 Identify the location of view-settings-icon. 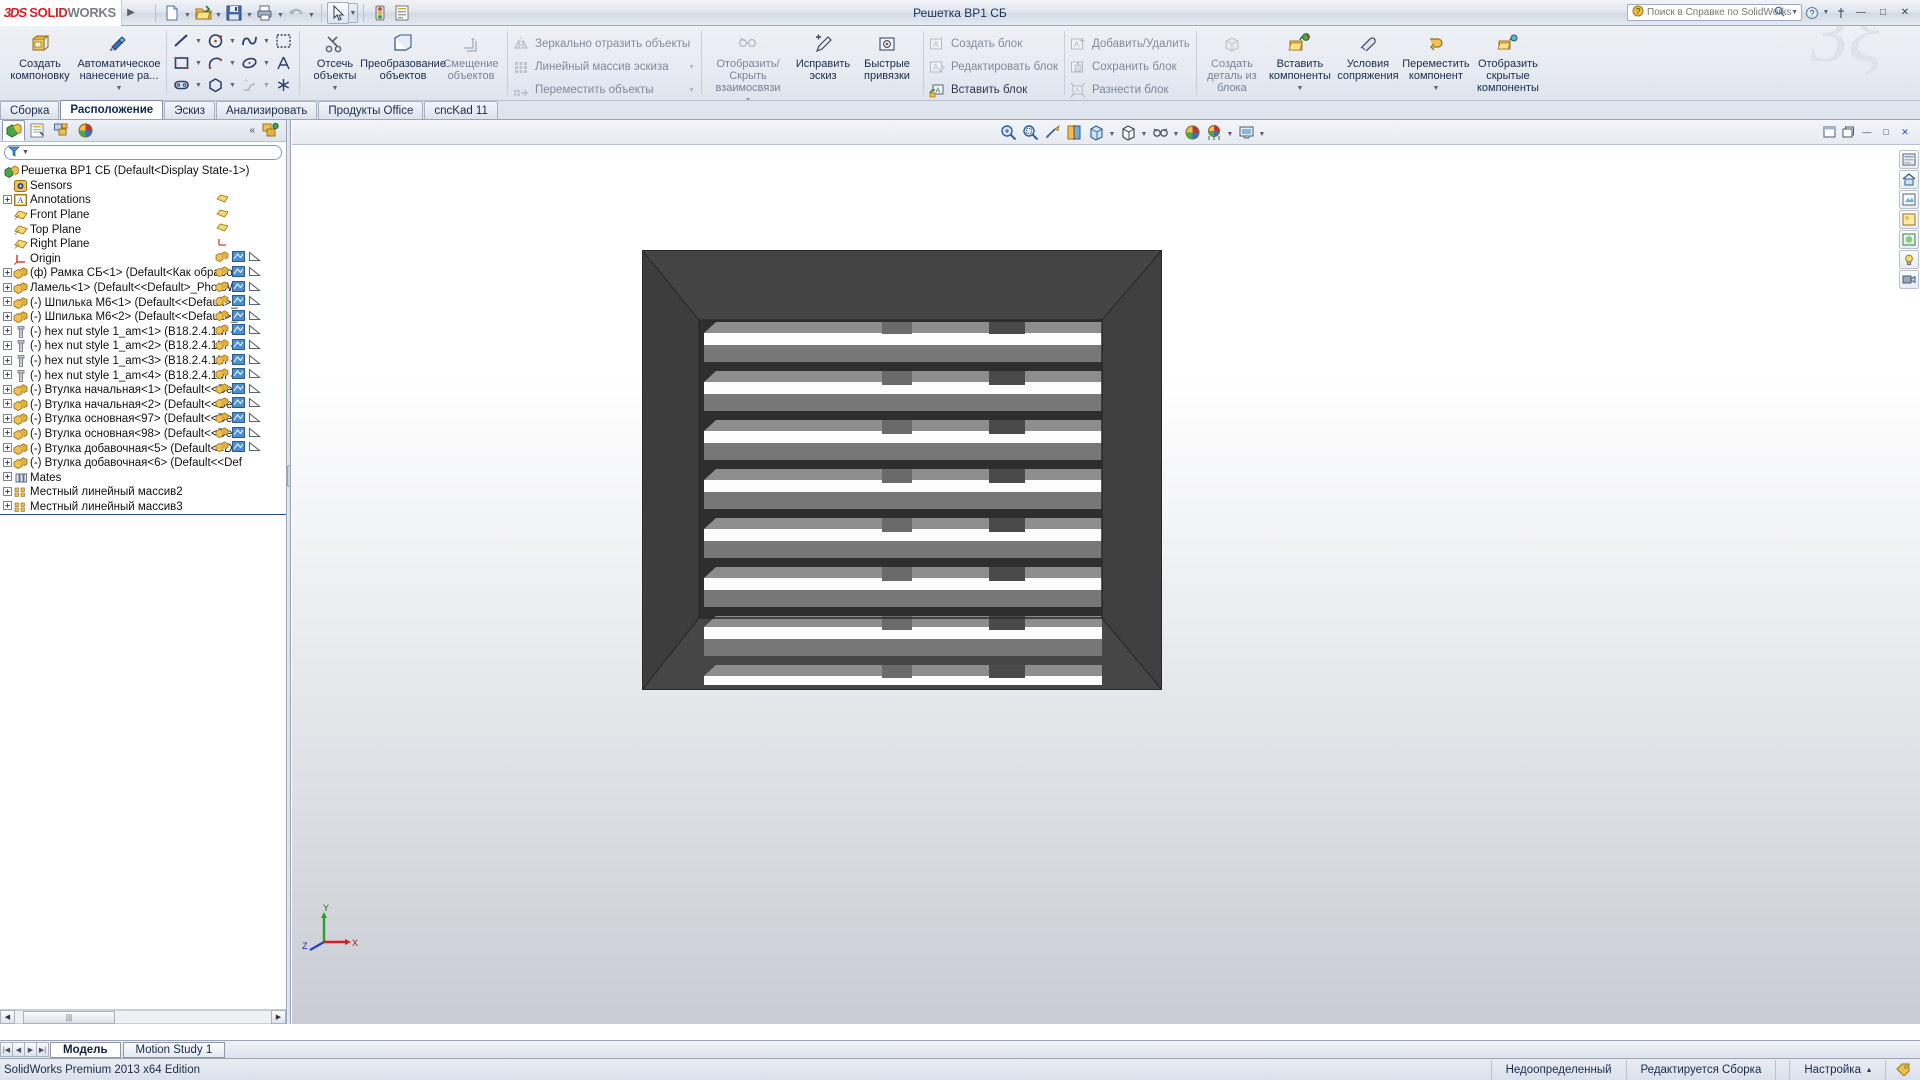
(1246, 132).